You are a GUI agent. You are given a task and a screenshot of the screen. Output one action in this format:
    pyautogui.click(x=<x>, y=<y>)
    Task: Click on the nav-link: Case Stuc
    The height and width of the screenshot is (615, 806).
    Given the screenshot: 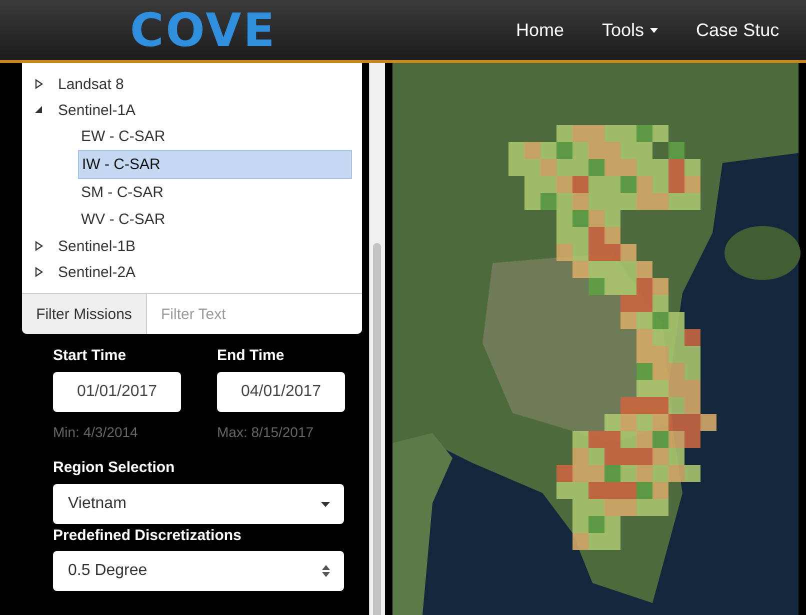 What is the action you would take?
    pyautogui.click(x=738, y=30)
    